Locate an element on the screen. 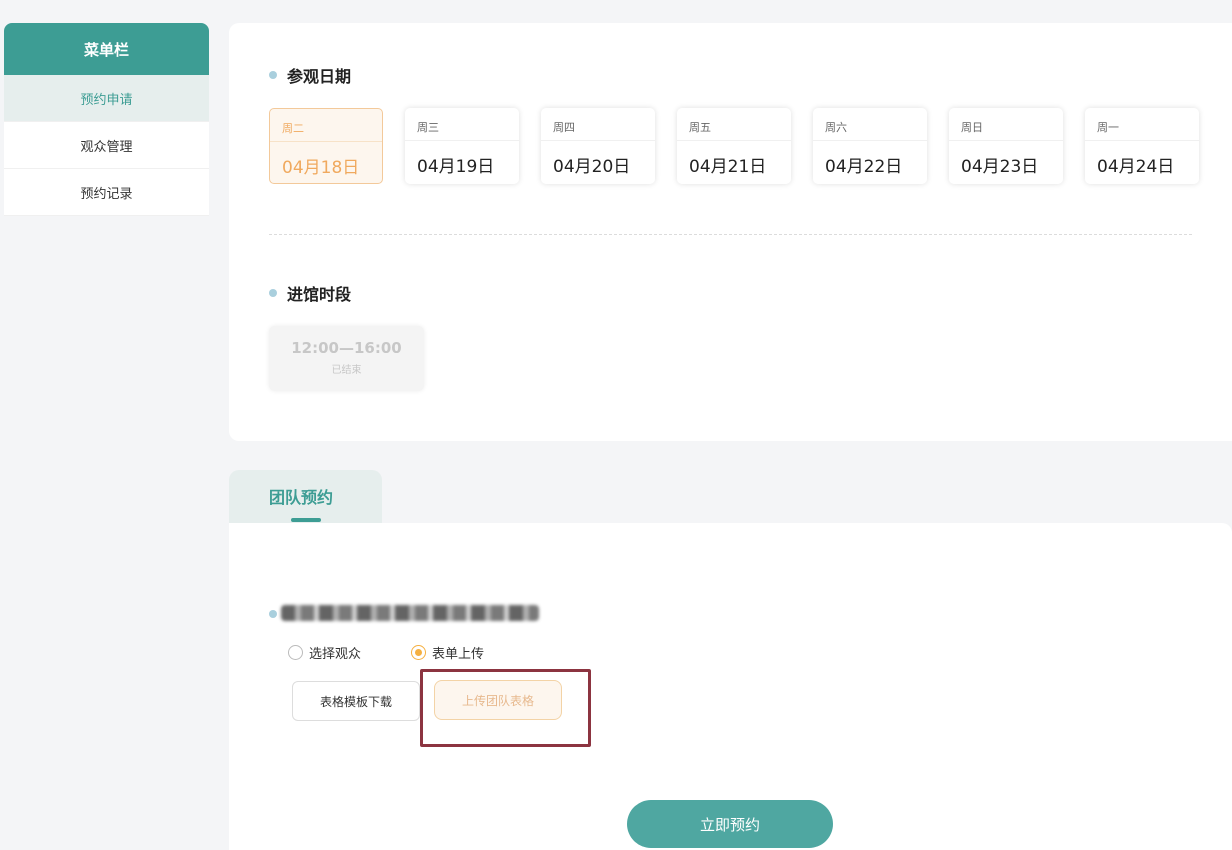 The height and width of the screenshot is (850, 1232). date-card-6: 周一 04月24日 is located at coordinates (1142, 146).